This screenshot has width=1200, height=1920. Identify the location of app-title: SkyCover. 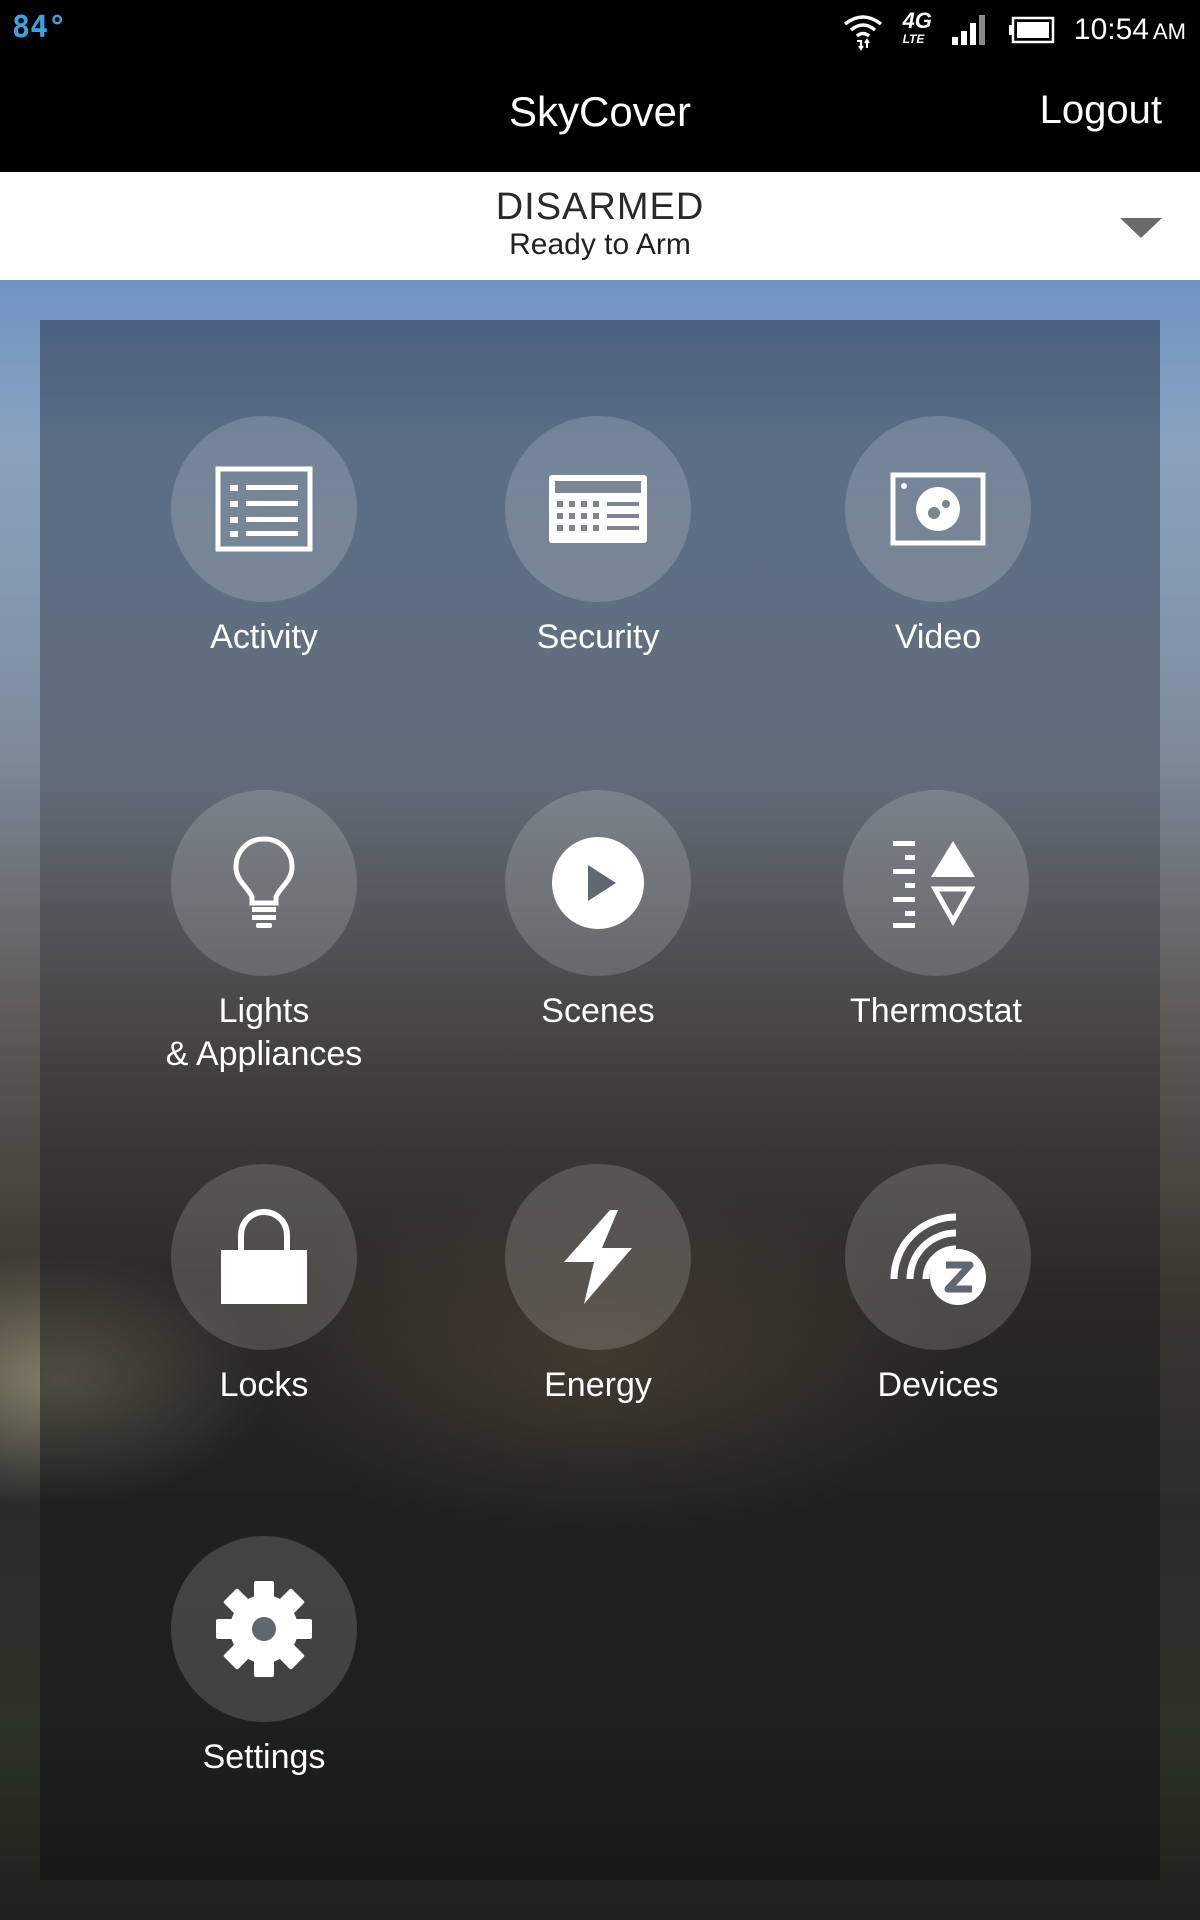
(600, 111).